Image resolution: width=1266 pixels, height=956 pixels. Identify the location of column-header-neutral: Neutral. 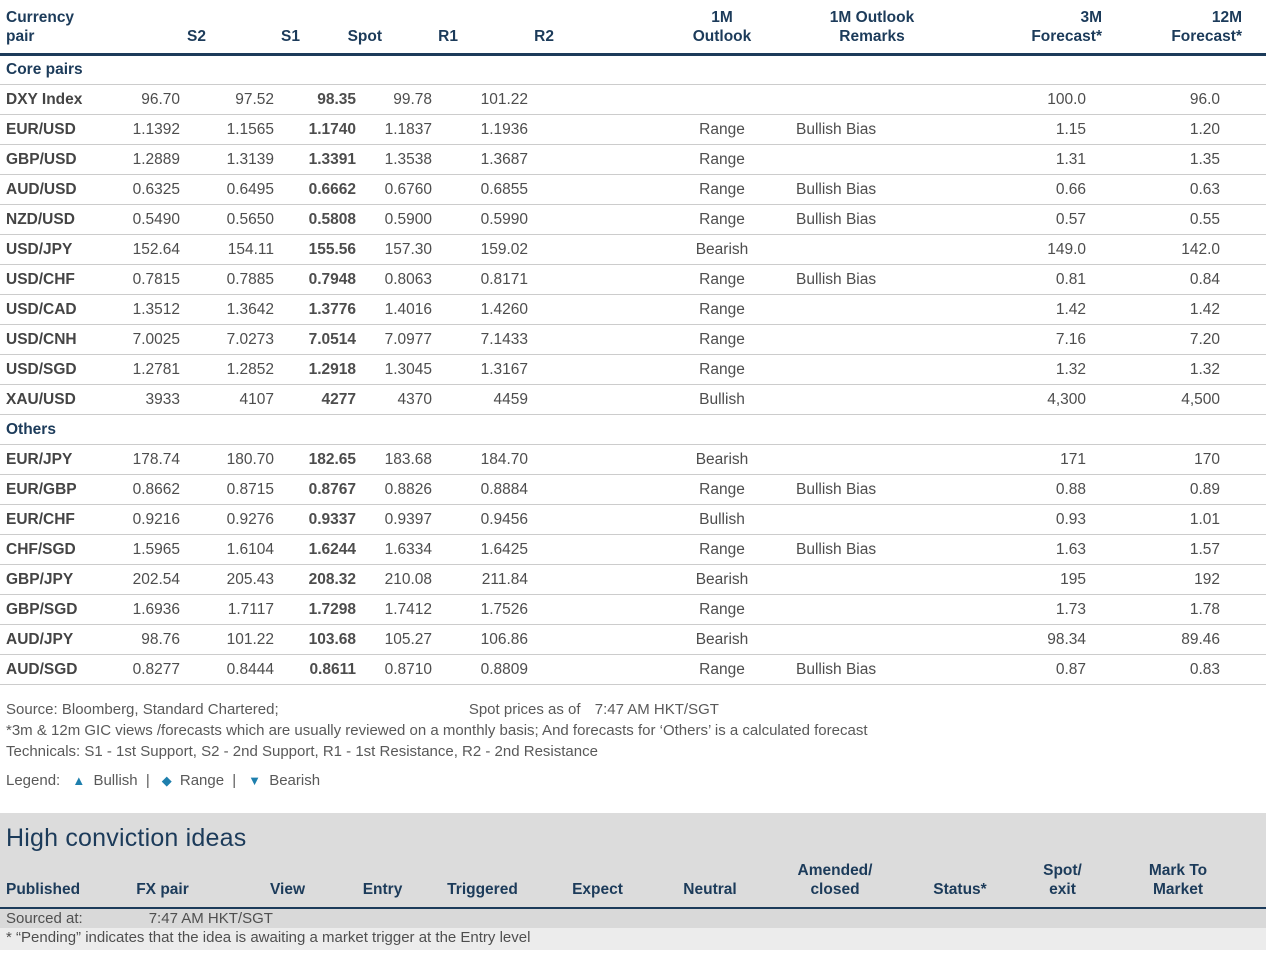
(710, 889).